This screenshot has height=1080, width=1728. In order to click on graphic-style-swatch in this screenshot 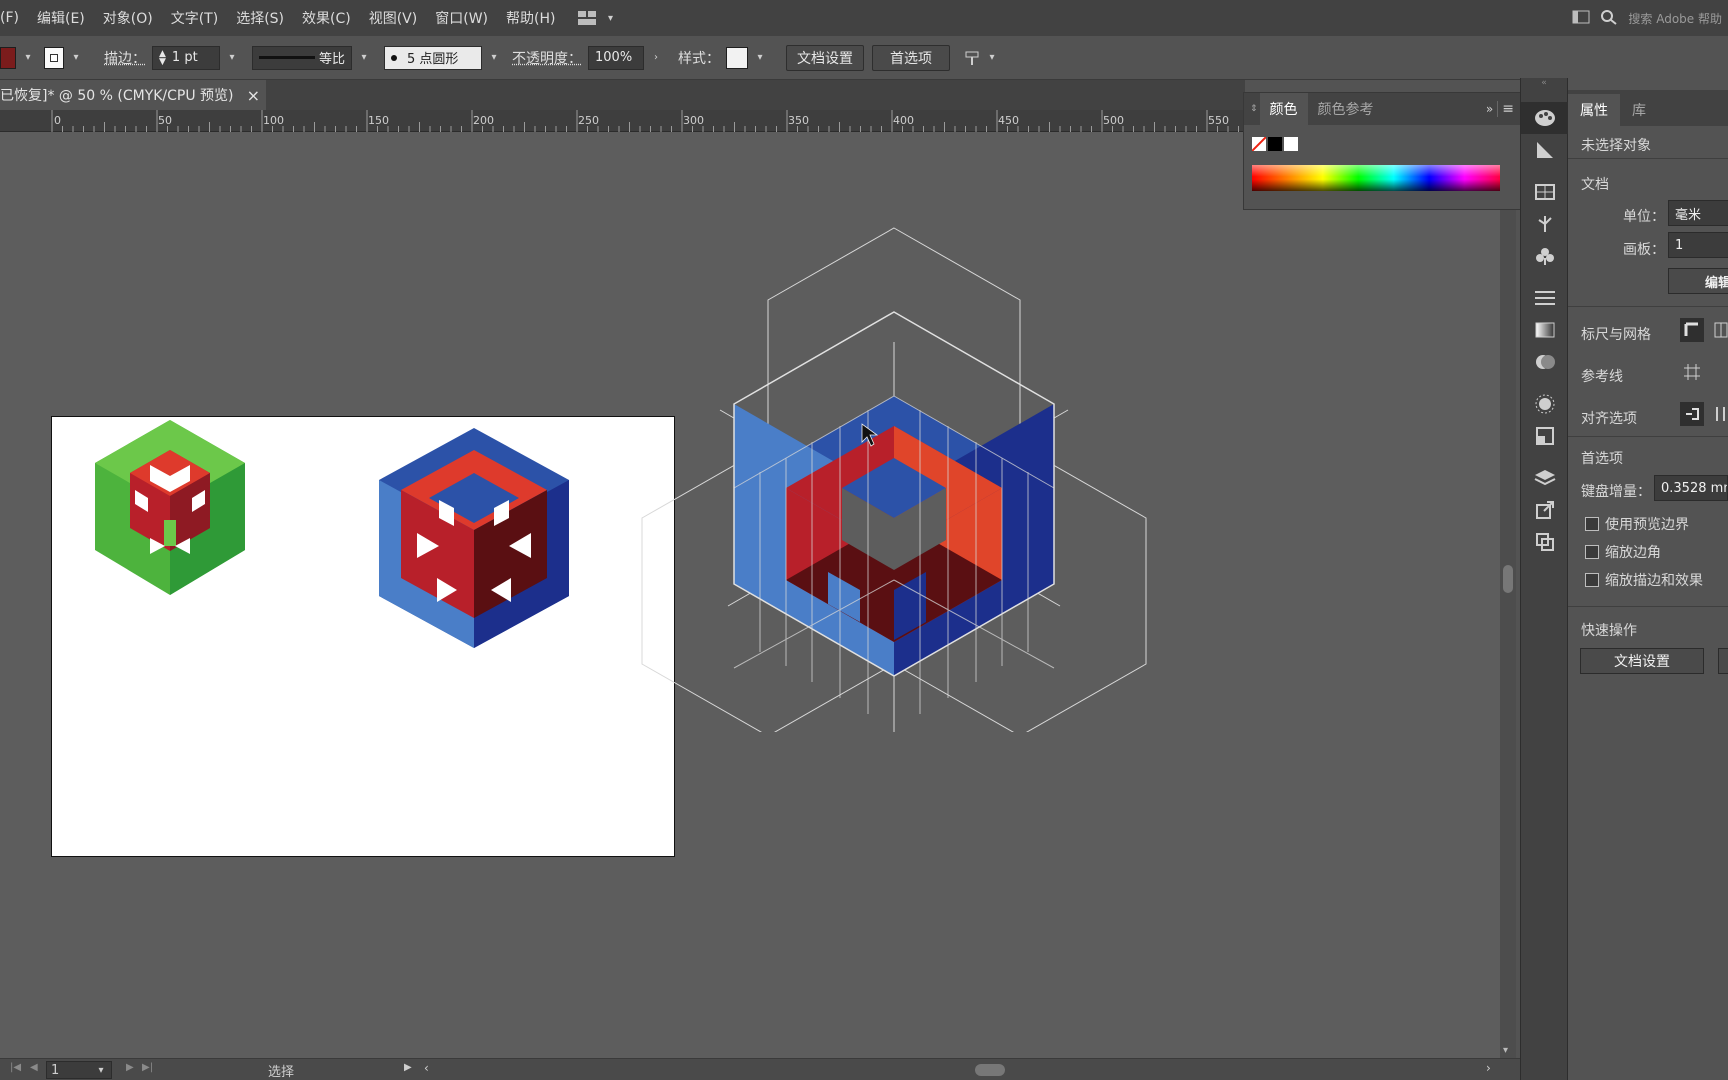, I will do `click(737, 57)`.